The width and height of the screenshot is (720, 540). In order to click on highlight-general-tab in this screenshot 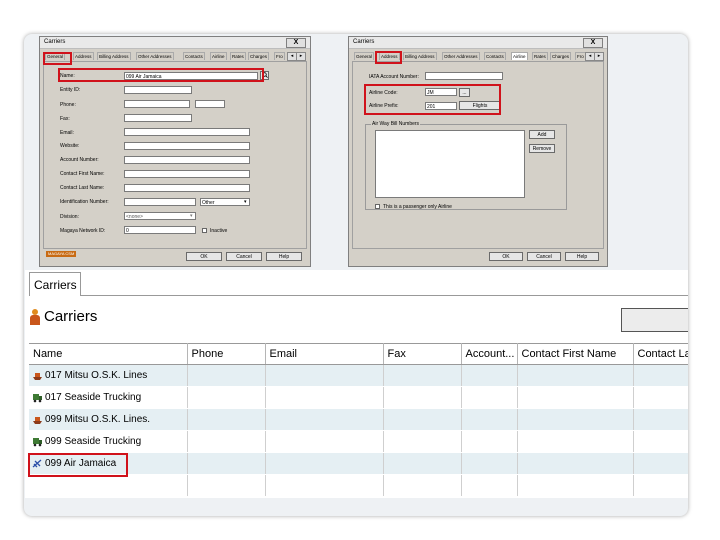, I will do `click(57, 58)`.